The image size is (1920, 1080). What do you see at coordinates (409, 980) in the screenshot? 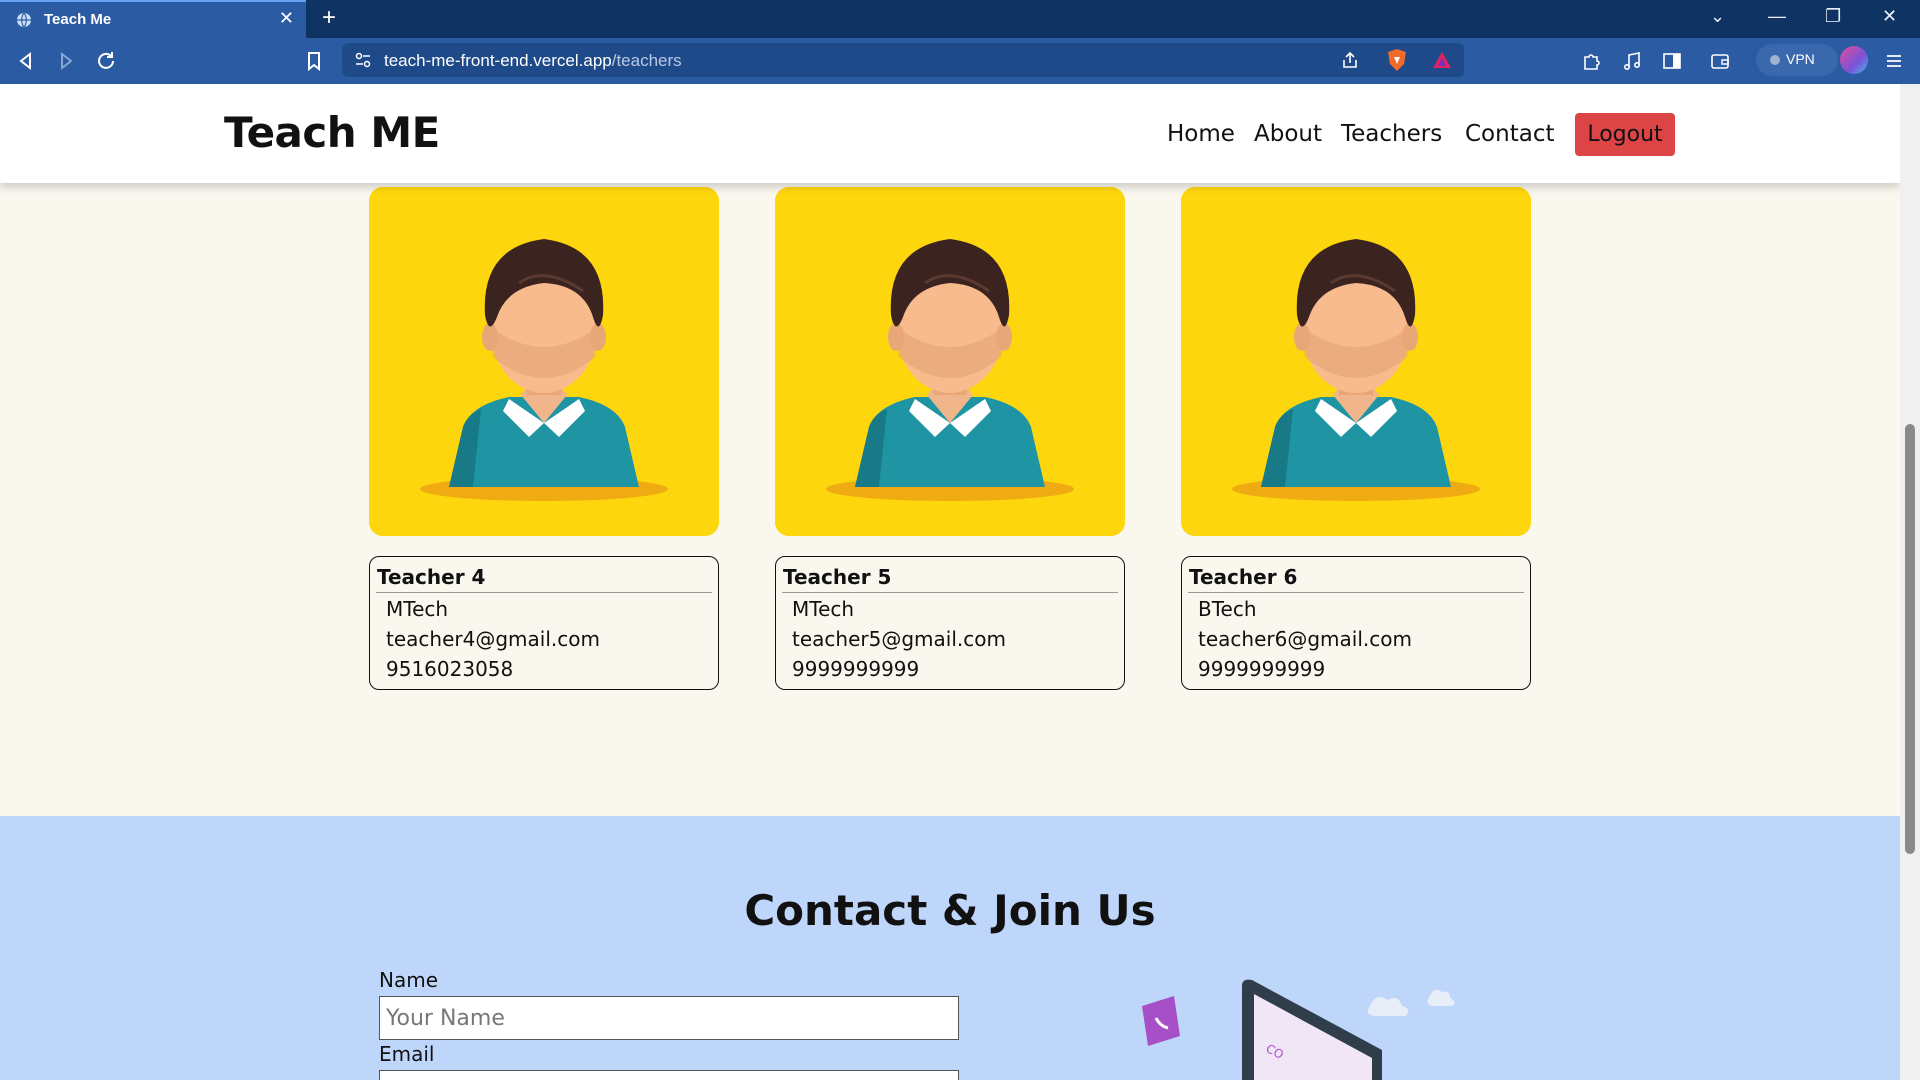
I see `name-label: Name` at bounding box center [409, 980].